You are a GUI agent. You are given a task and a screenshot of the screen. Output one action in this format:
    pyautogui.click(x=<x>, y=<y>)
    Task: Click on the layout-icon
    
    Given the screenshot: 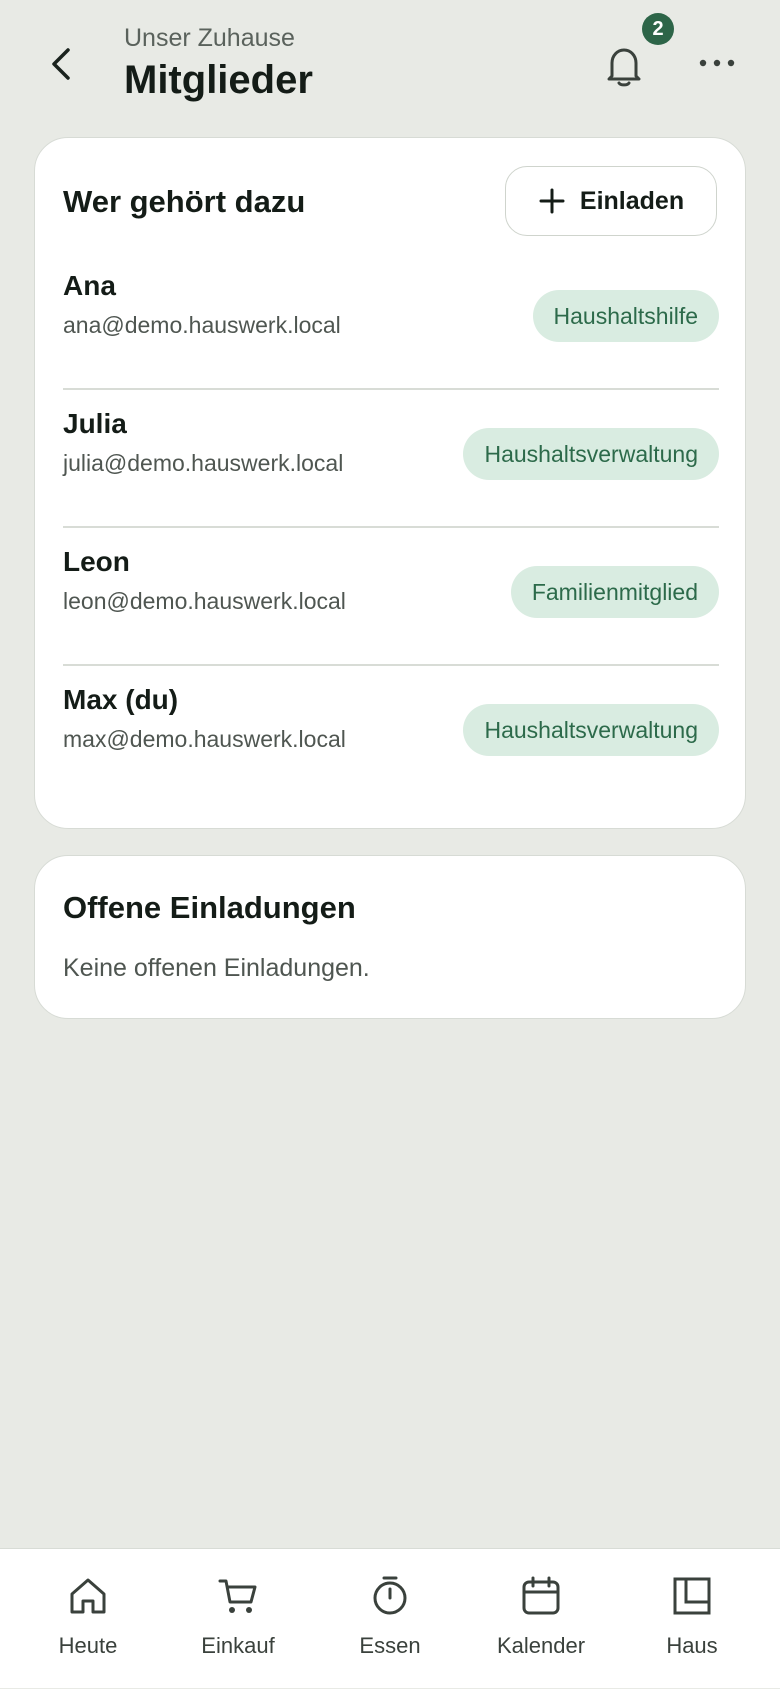 What is the action you would take?
    pyautogui.click(x=692, y=1596)
    